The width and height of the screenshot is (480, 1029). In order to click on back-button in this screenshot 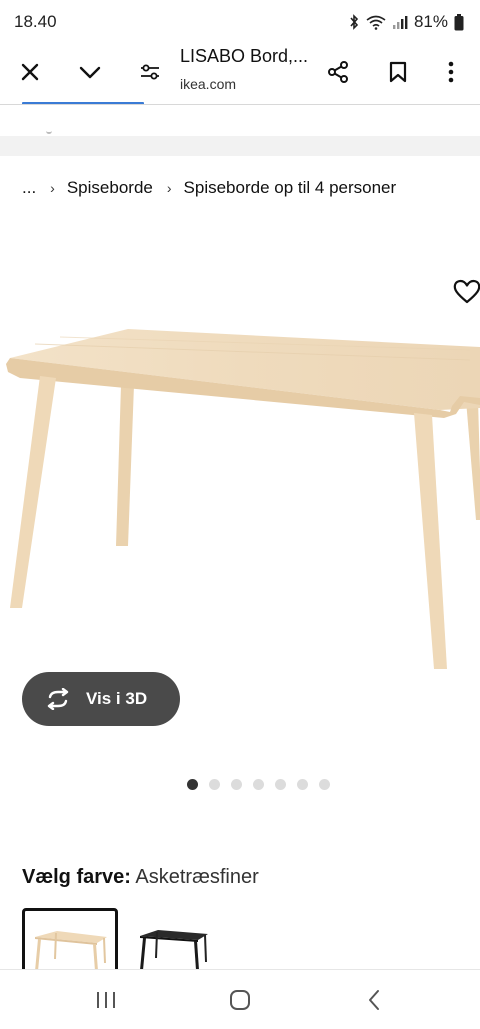, I will do `click(374, 1000)`.